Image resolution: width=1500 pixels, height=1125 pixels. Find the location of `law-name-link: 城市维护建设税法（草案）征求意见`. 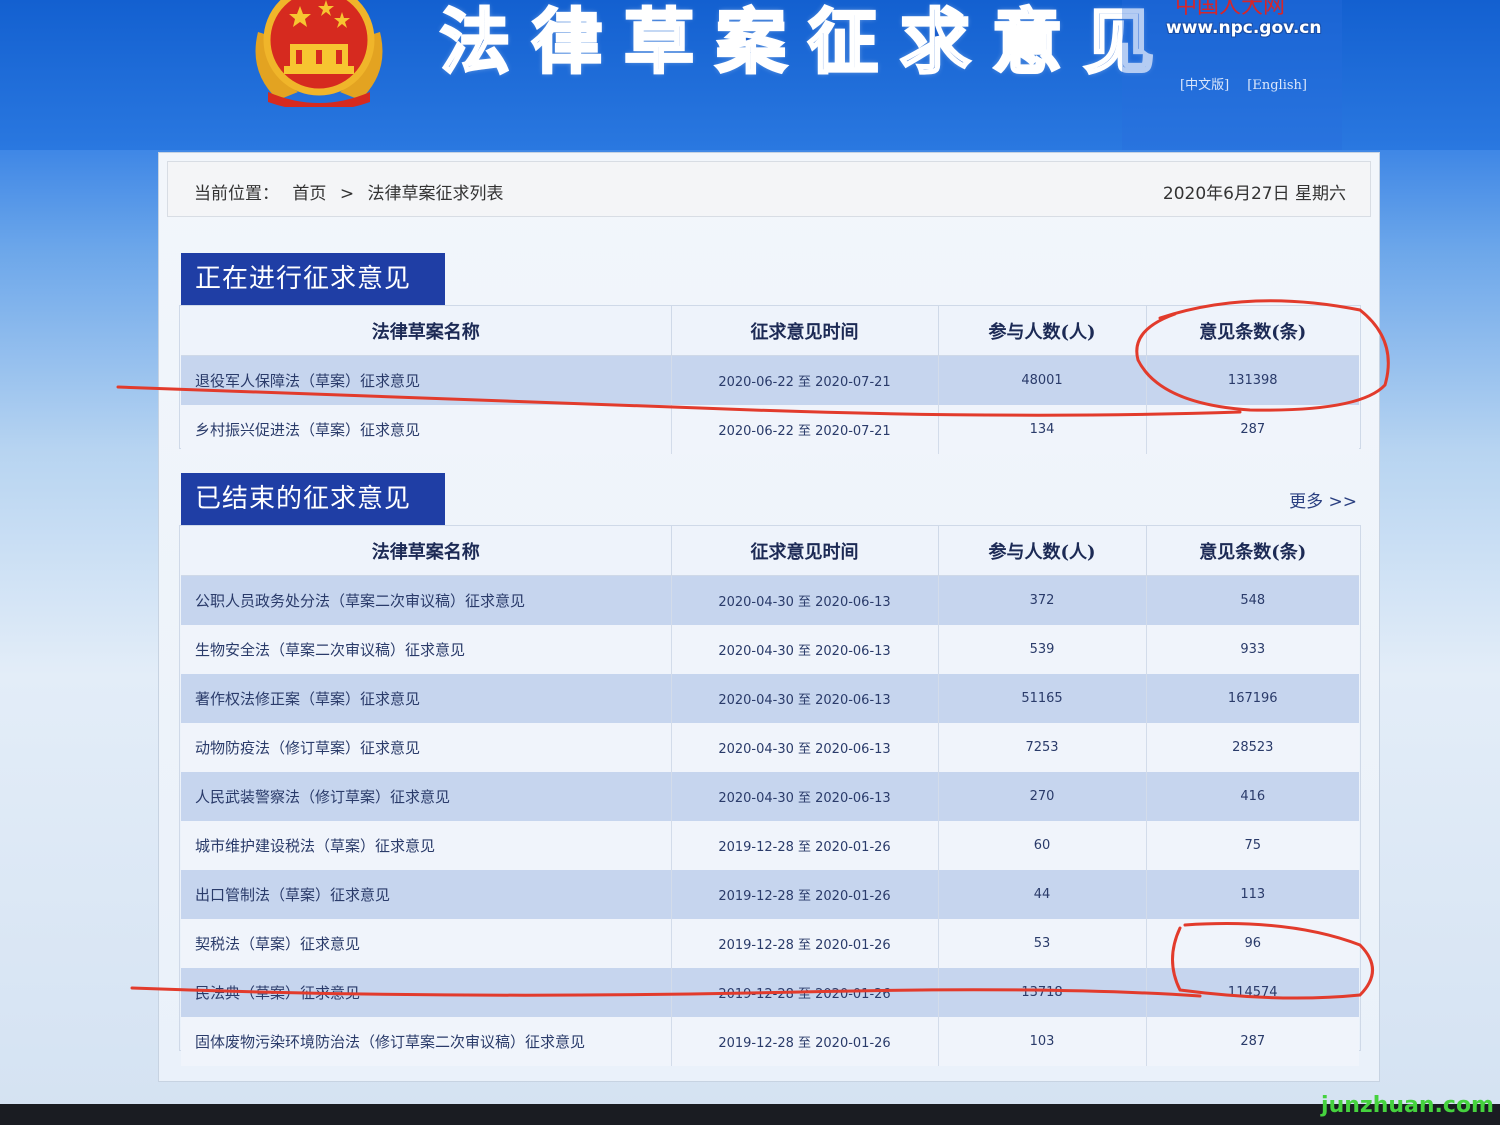

law-name-link: 城市维护建设税法（草案）征求意见 is located at coordinates (426, 845).